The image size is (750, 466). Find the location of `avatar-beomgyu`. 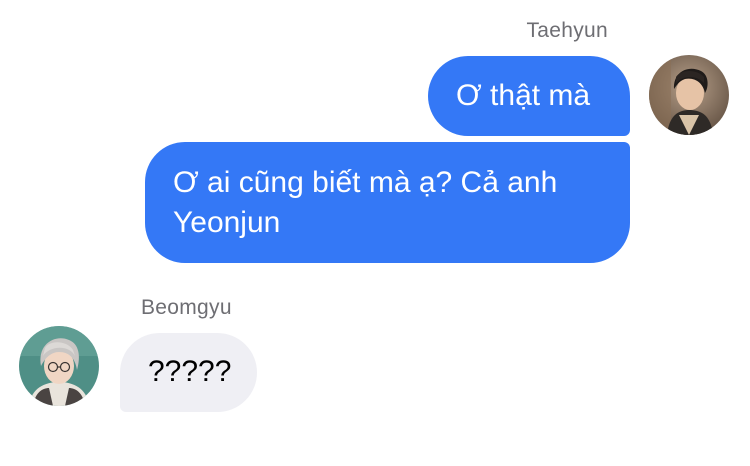

avatar-beomgyu is located at coordinates (59, 366).